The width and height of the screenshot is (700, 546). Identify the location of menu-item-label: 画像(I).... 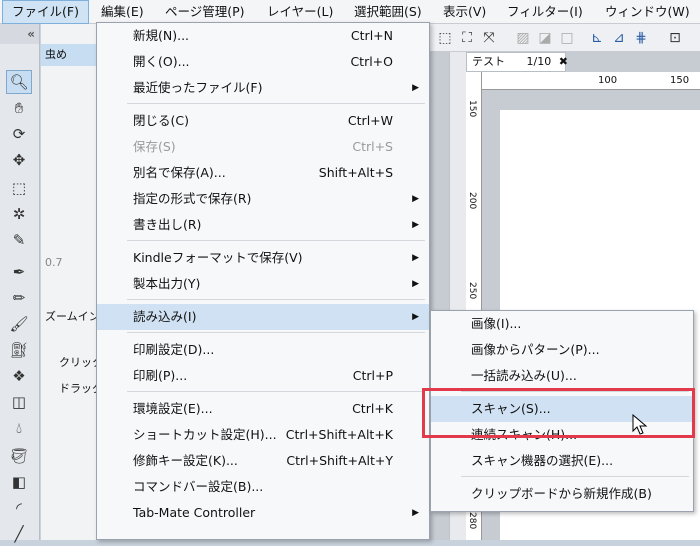
(496, 323).